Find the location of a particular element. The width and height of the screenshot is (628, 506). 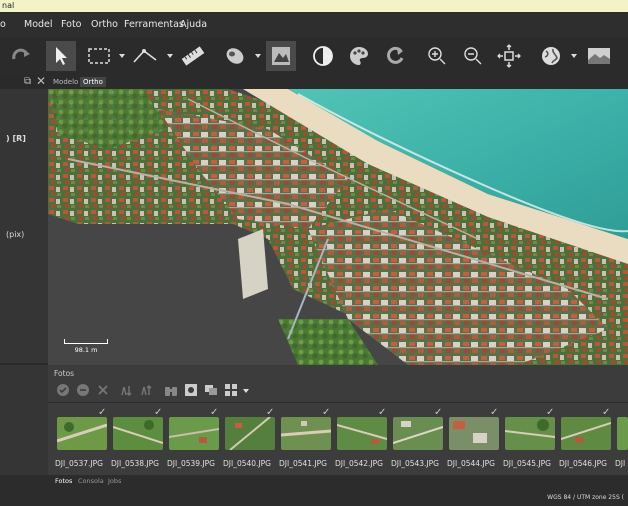

grid-view-icon is located at coordinates (231, 390).